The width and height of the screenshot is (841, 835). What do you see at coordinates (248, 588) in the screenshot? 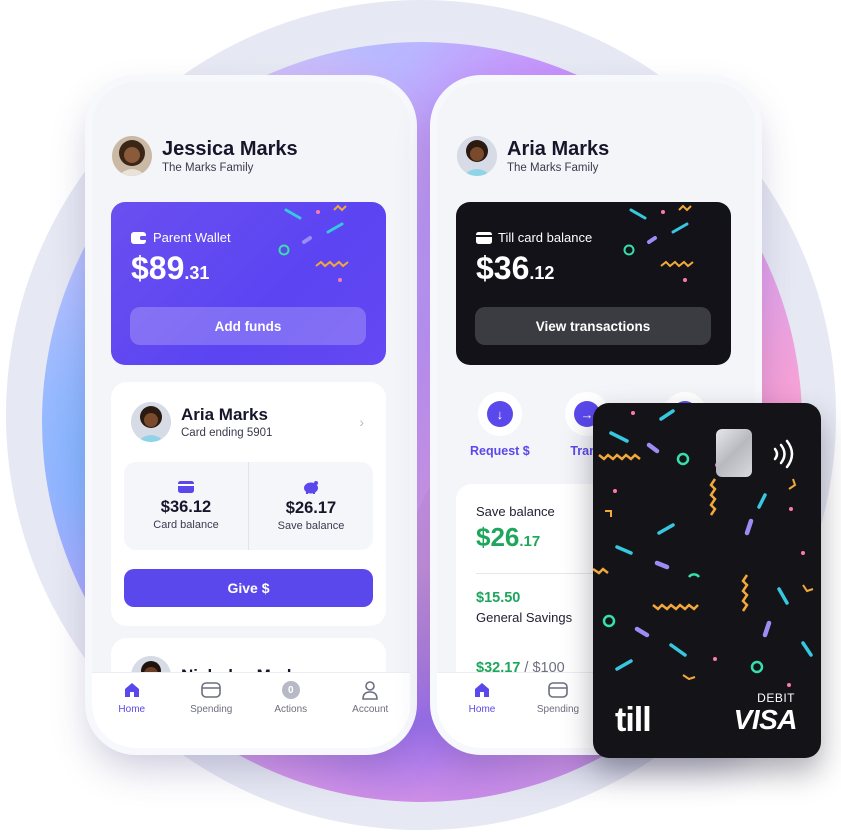
I see `give-money-button: Give $` at bounding box center [248, 588].